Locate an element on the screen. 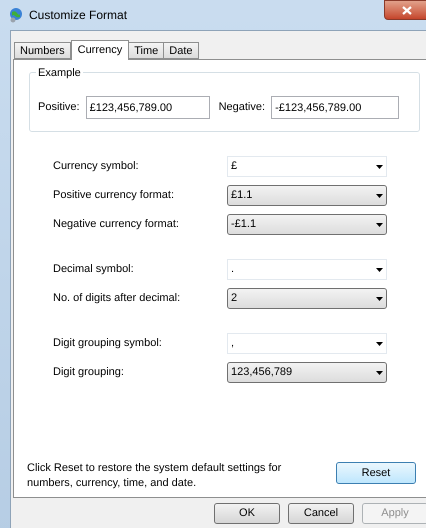 This screenshot has width=426, height=528. tab: Date is located at coordinates (181, 50).